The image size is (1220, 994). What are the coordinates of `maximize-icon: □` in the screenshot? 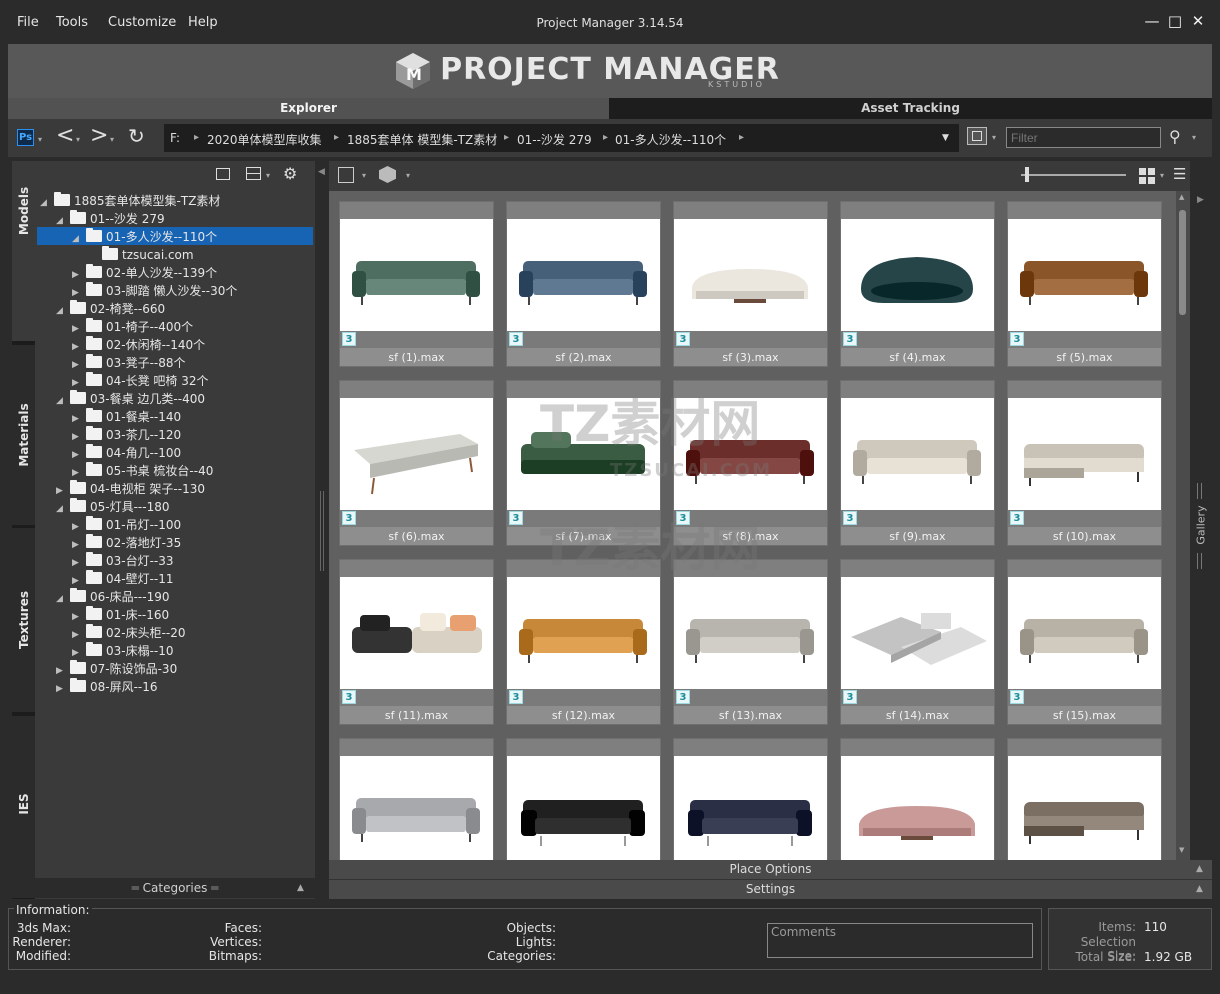 It's located at (1175, 22).